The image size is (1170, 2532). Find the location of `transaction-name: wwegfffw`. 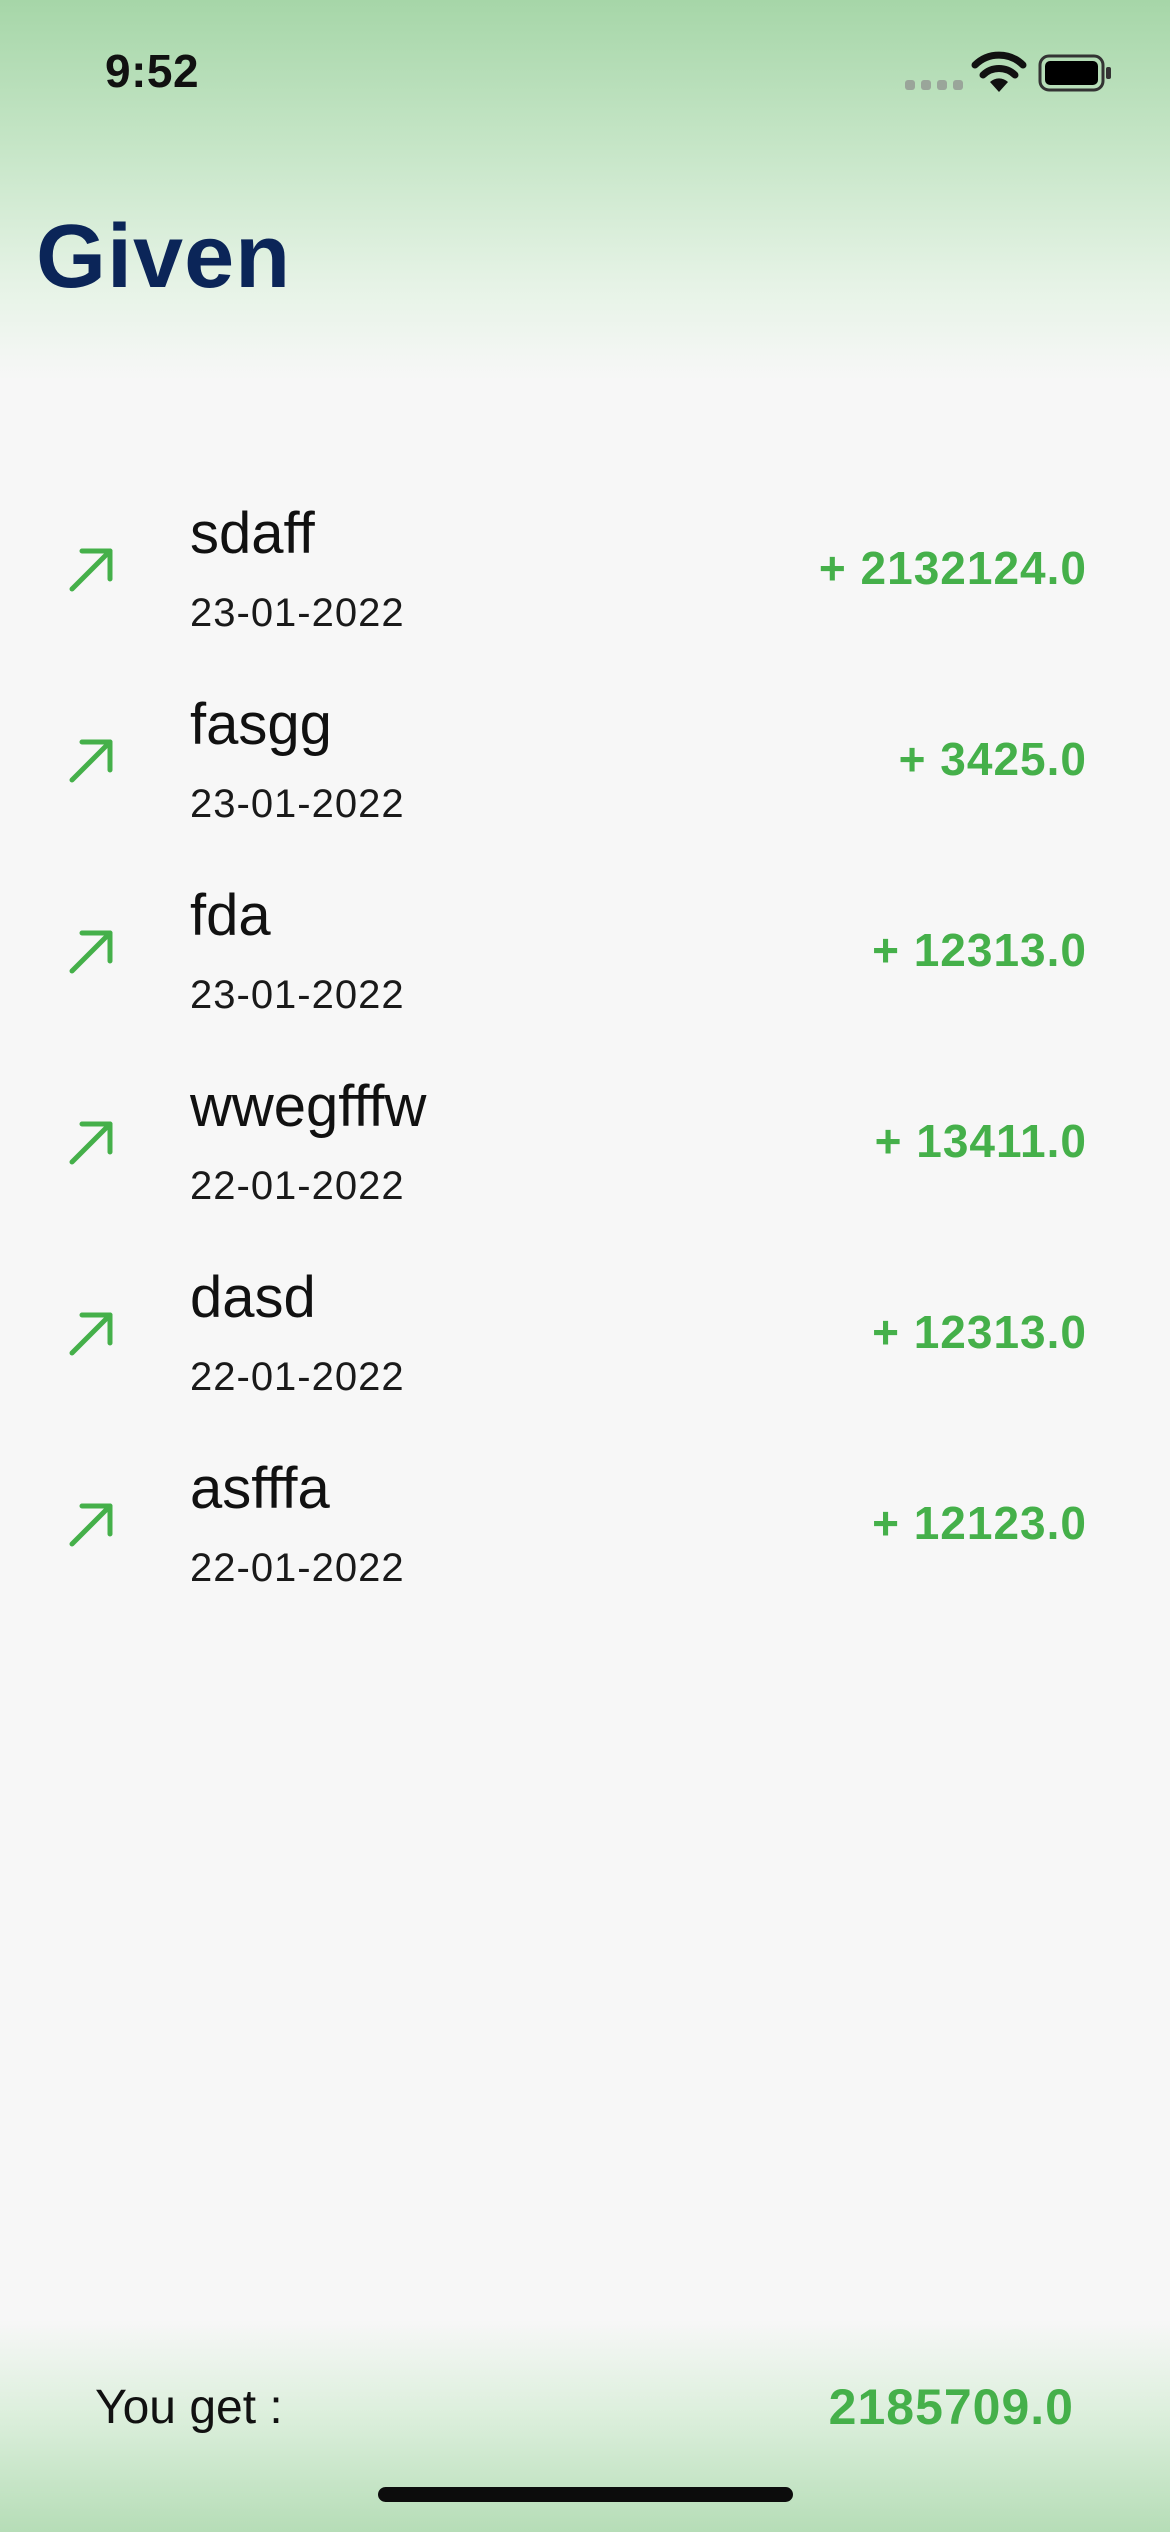

transaction-name: wwegfffw is located at coordinates (308, 1106).